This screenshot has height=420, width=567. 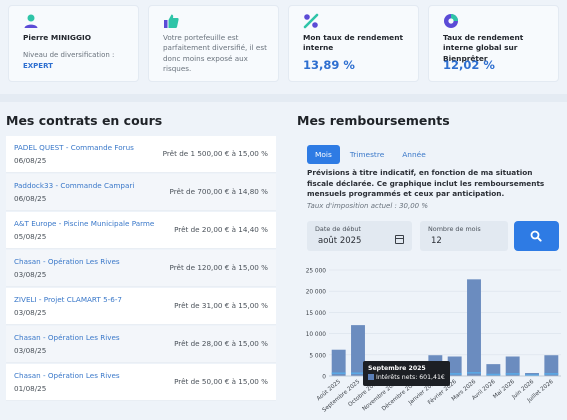 I want to click on chart-tooltip: Septembre 2025 Intérêts nets: 601,41€, so click(x=406, y=373).